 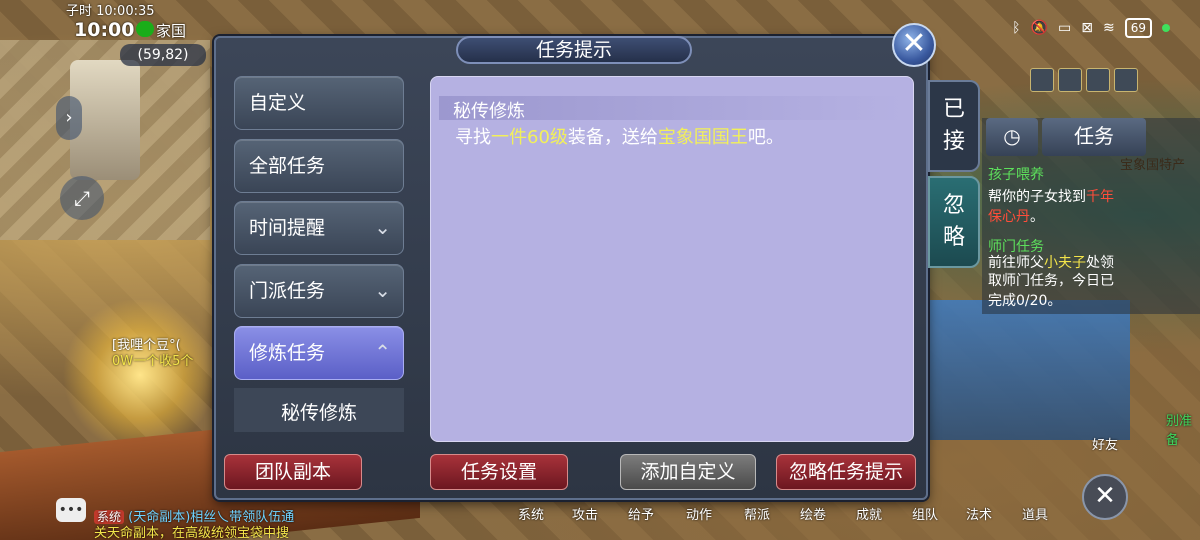 What do you see at coordinates (641, 513) in the screenshot?
I see `menu-give: 给予` at bounding box center [641, 513].